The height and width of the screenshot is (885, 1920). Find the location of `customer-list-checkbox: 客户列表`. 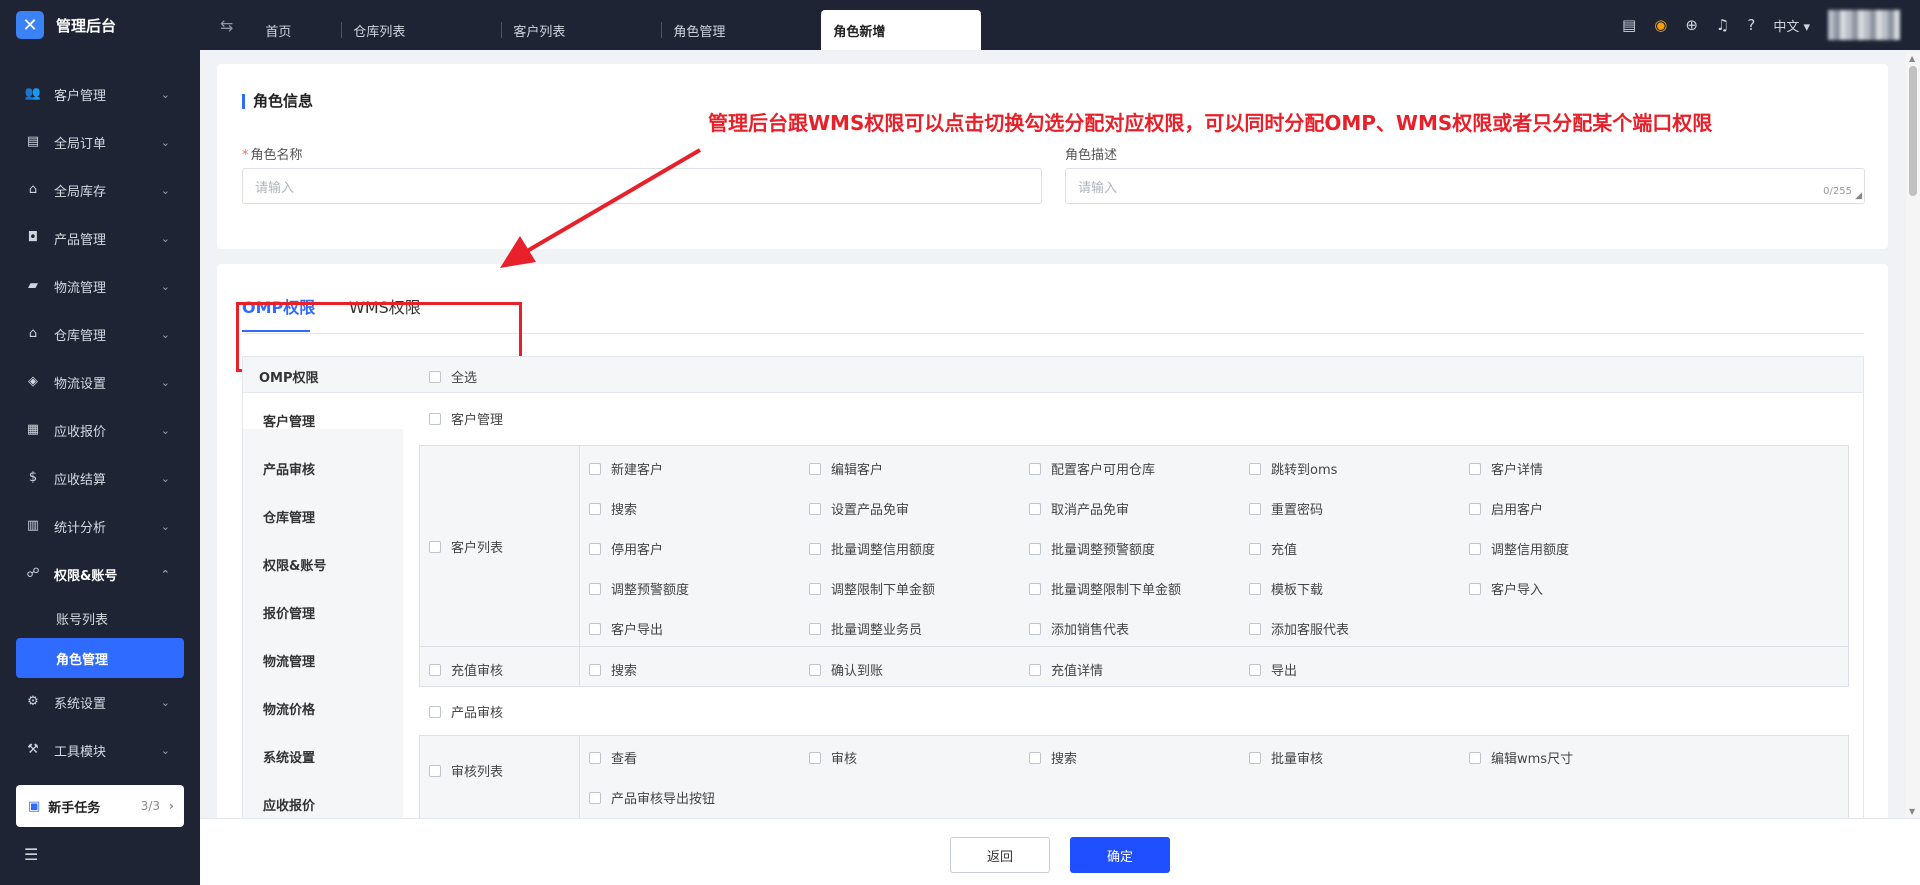

customer-list-checkbox: 客户列表 is located at coordinates (466, 546).